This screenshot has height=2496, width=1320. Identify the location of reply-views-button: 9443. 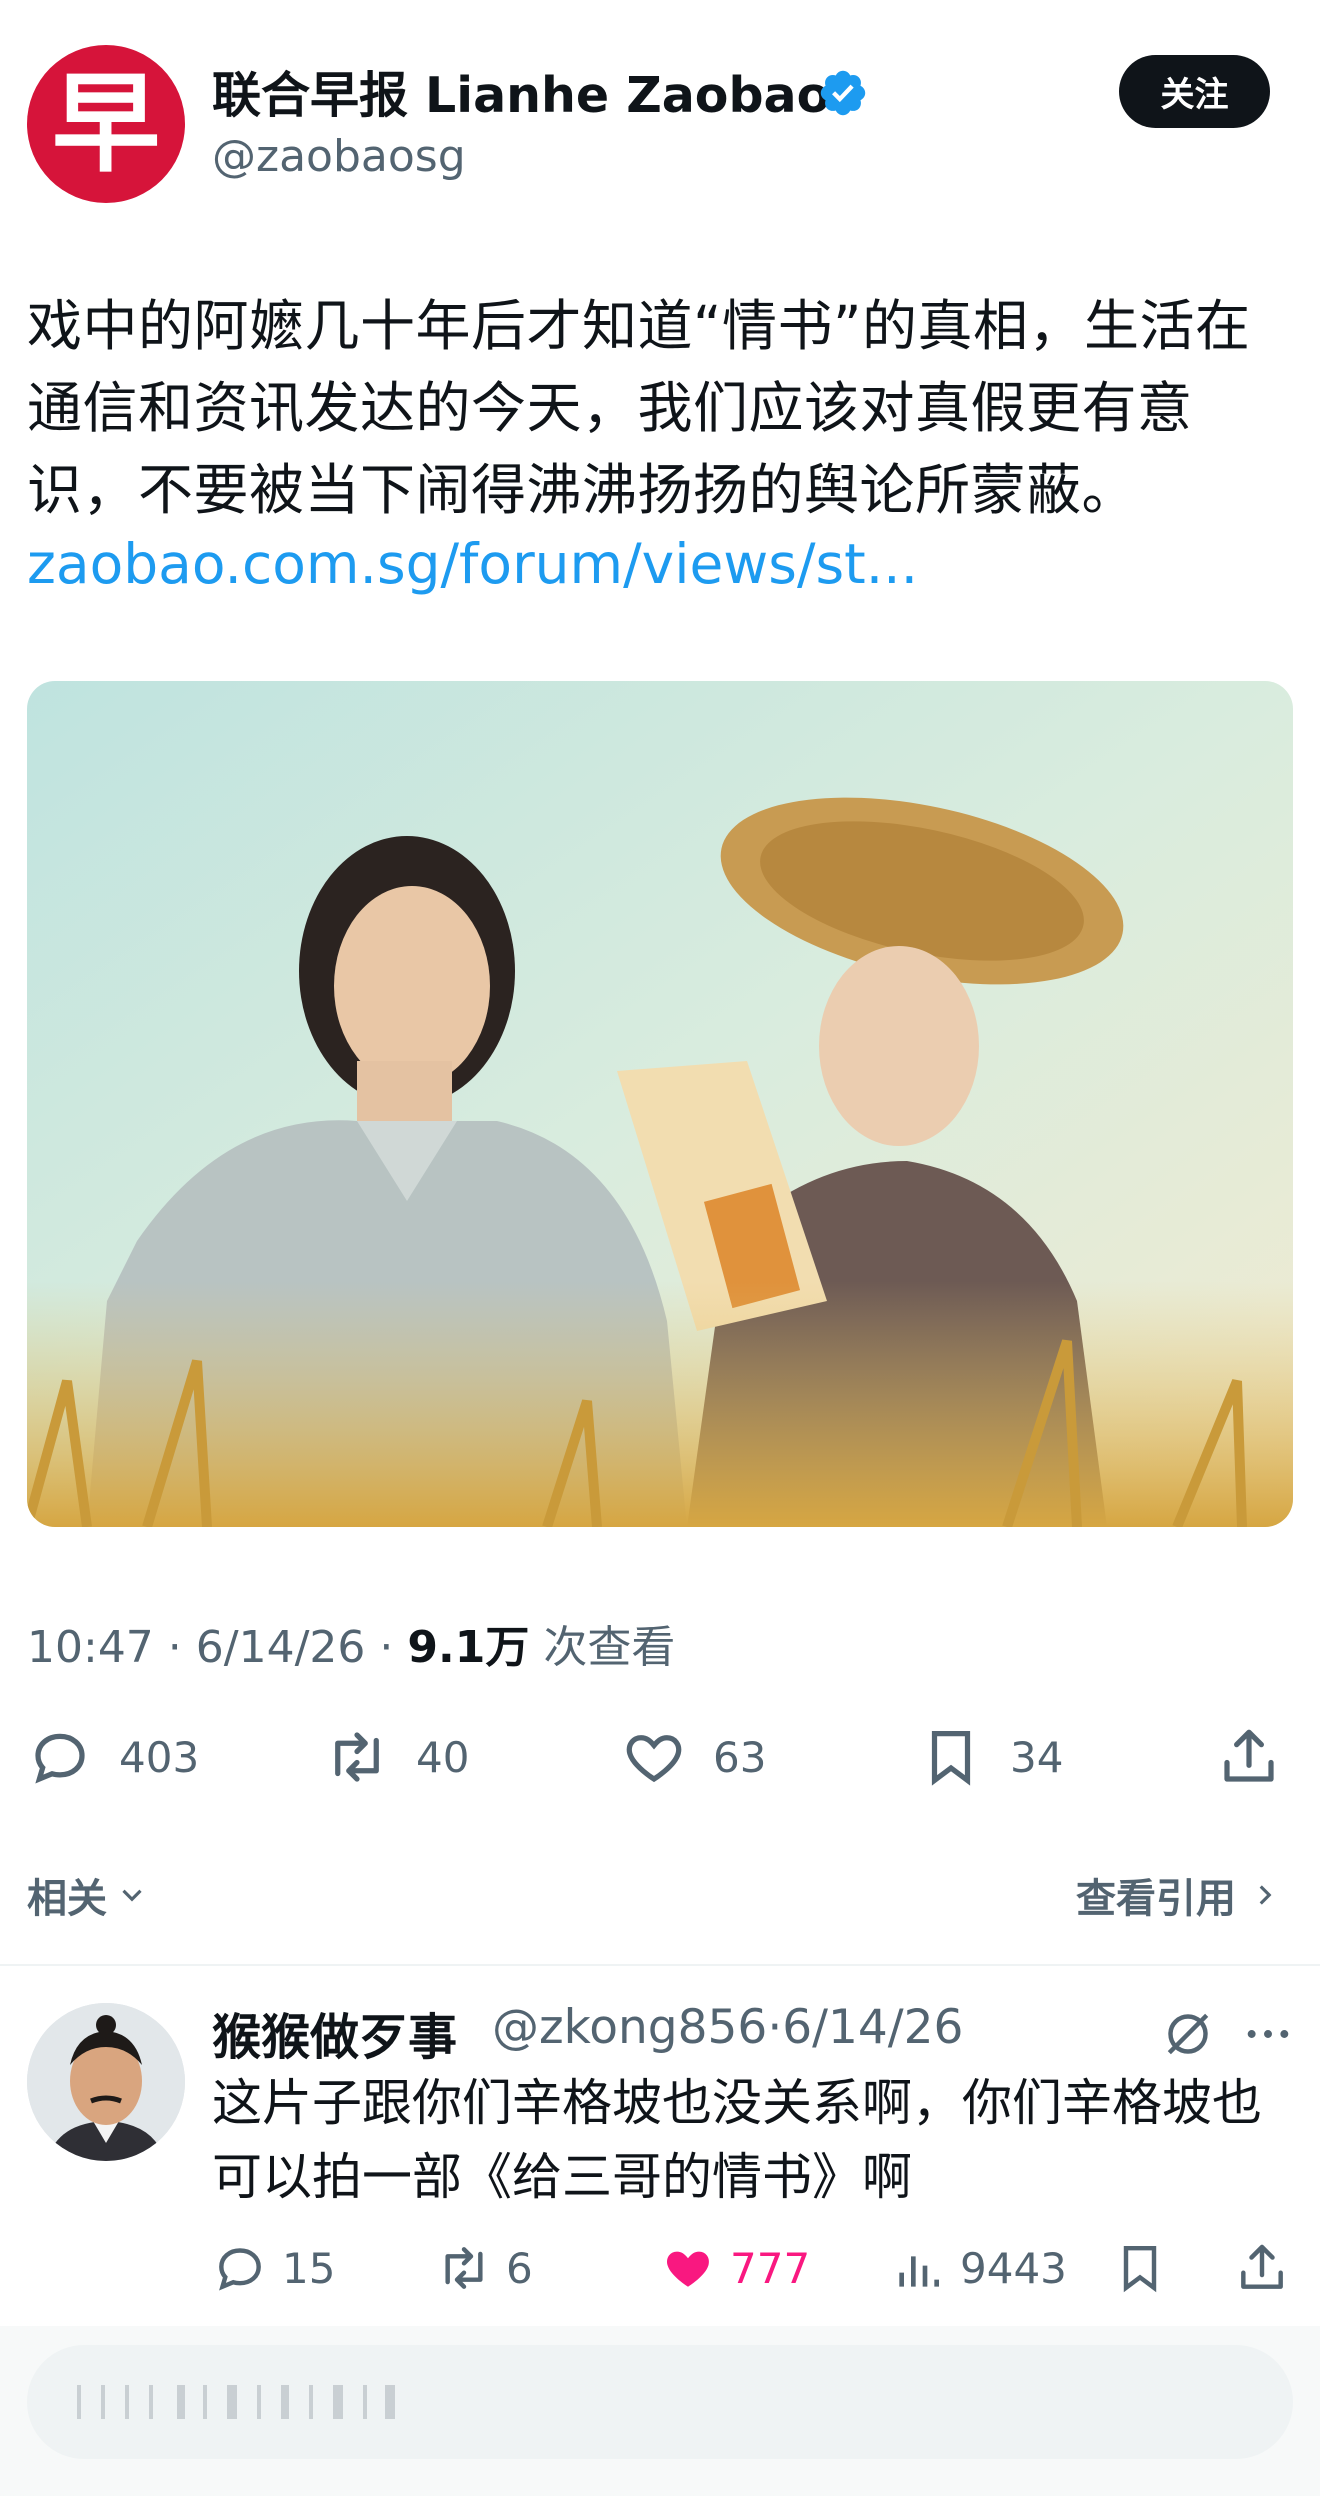
(978, 2268).